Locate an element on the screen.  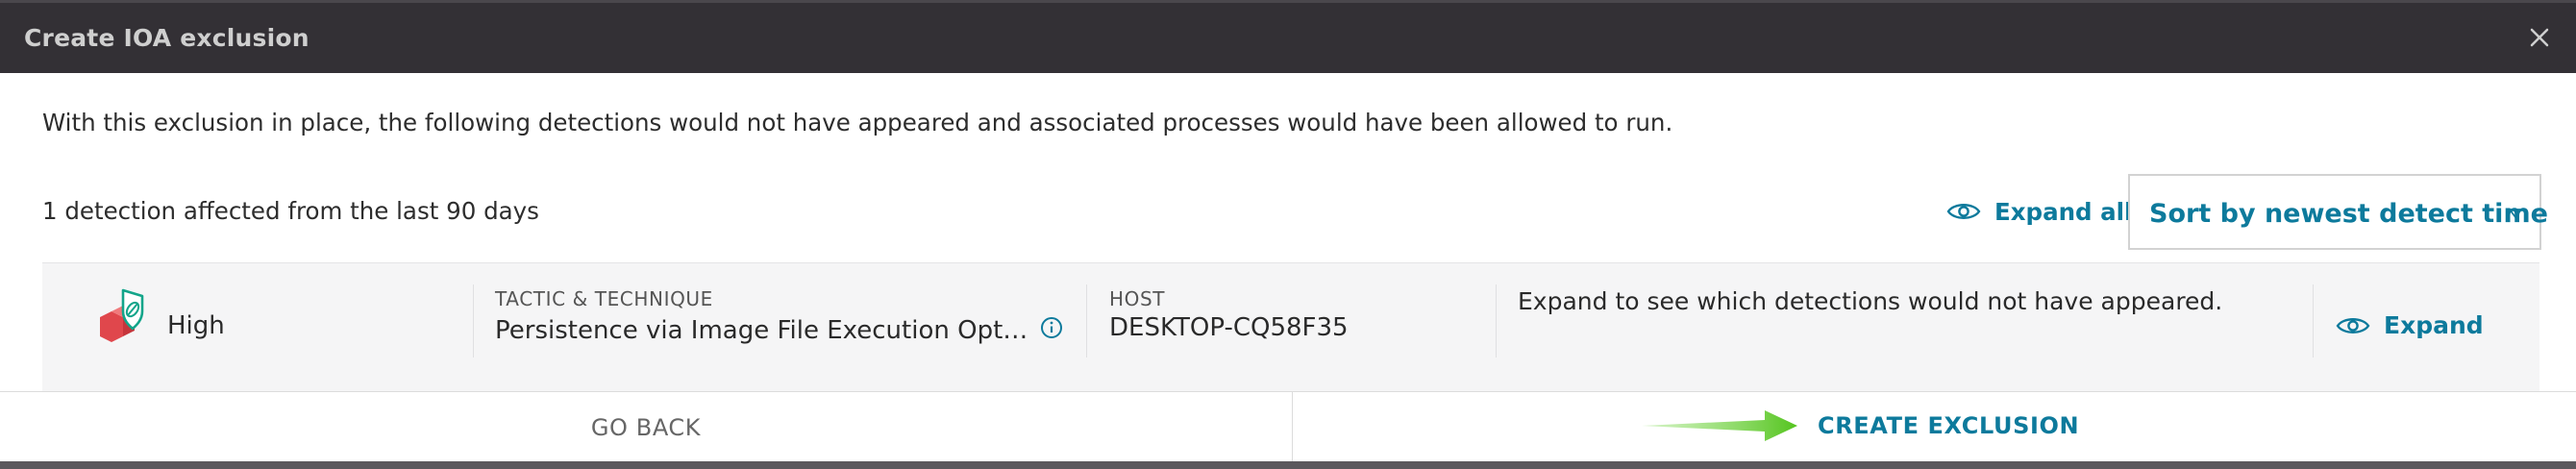
bottom-strip is located at coordinates (1288, 465).